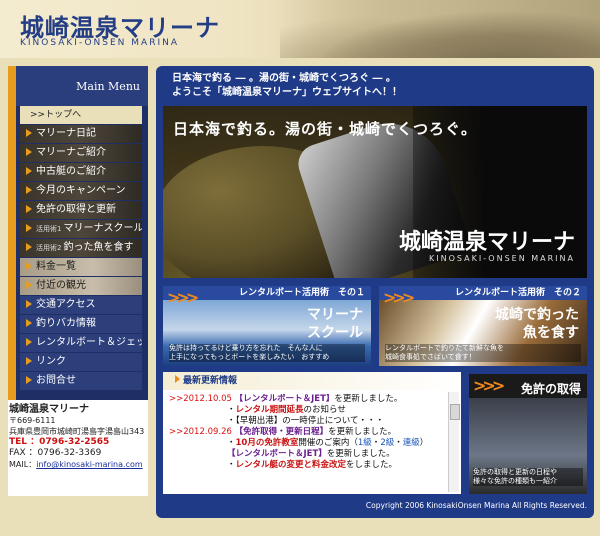 The height and width of the screenshot is (536, 600). What do you see at coordinates (81, 324) in the screenshot?
I see `menu-item-fishing-info: 釣りバカ情報` at bounding box center [81, 324].